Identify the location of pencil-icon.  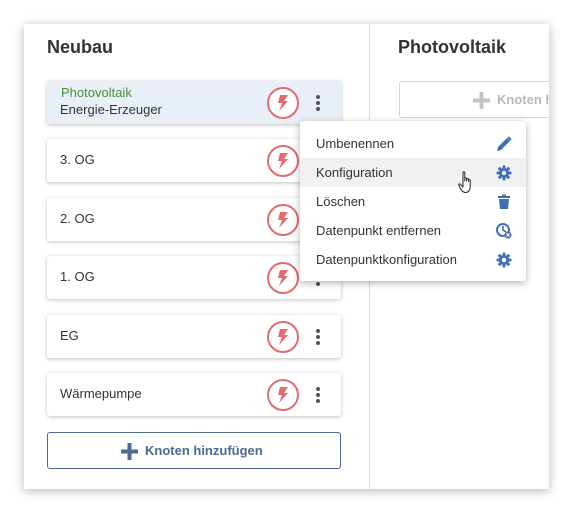
(504, 143).